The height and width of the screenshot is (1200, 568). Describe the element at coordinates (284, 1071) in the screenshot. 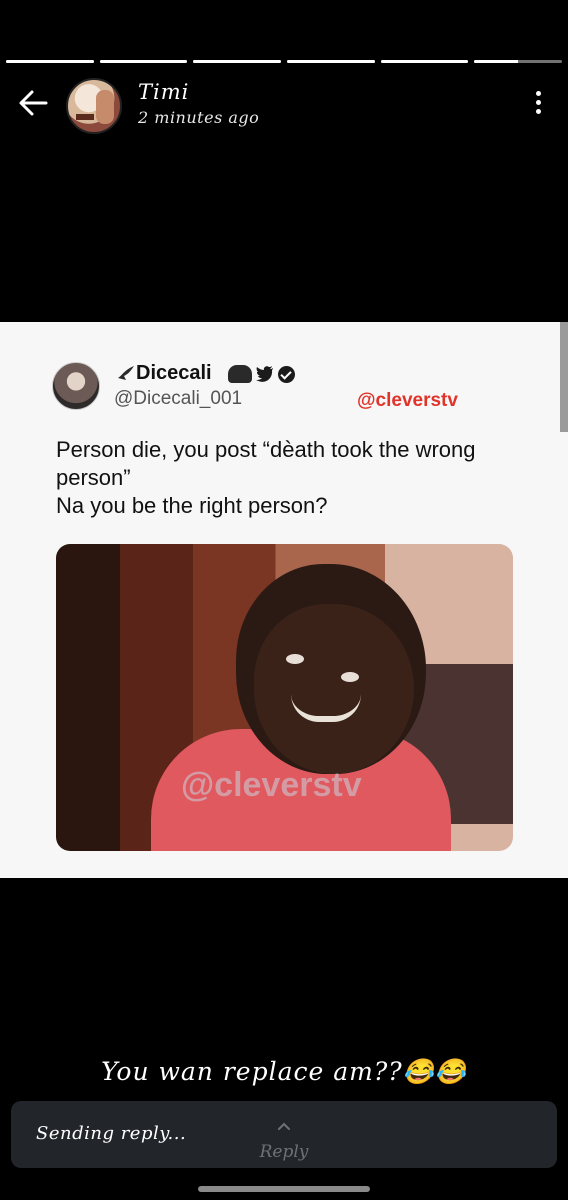

I see `story-caption: You wan replace am??😂😂` at that location.